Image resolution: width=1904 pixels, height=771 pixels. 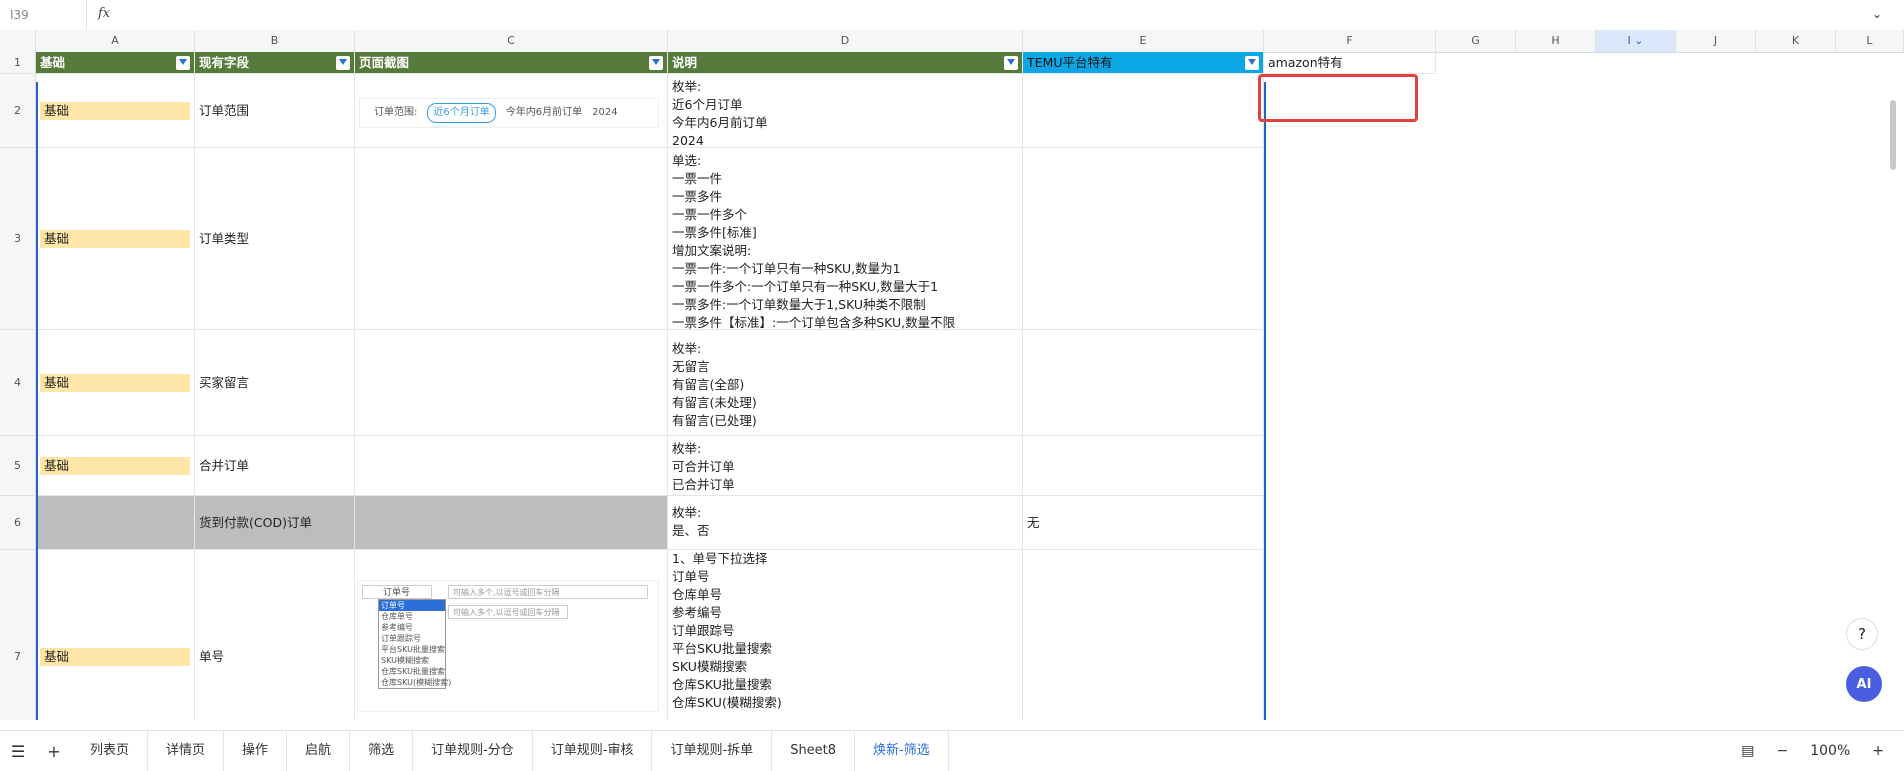 What do you see at coordinates (511, 239) in the screenshot?
I see `cell-c3` at bounding box center [511, 239].